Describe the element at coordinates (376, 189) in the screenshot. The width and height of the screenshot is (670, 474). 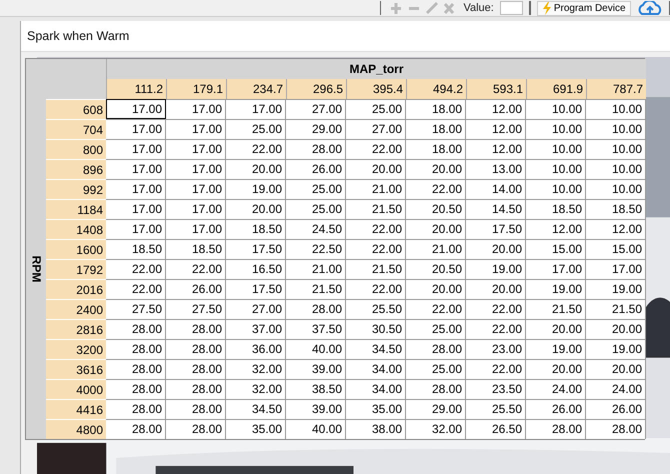
I see `table-cell: 21.00` at that location.